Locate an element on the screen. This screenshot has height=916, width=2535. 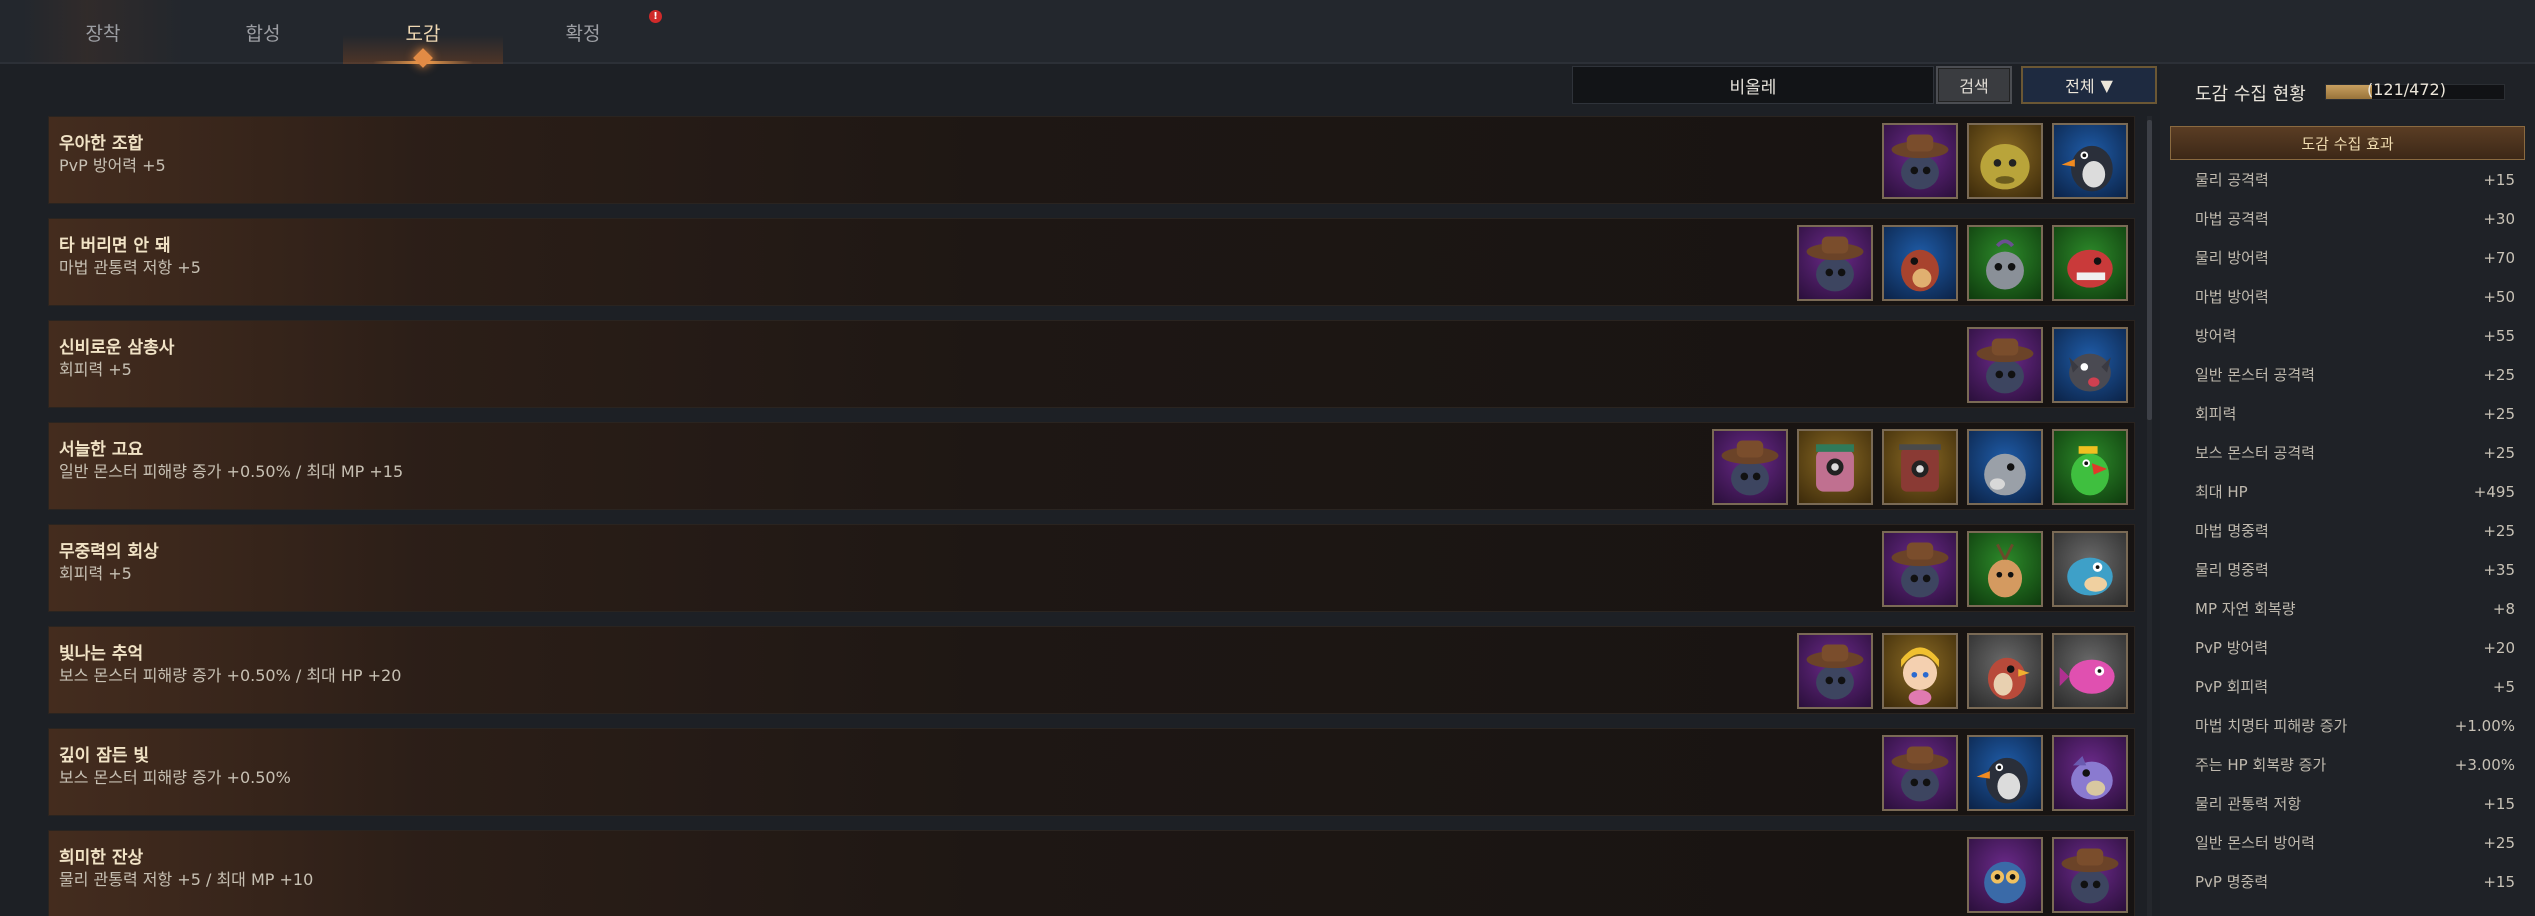
creature-portrait-blue-lizard is located at coordinates (2090, 569).